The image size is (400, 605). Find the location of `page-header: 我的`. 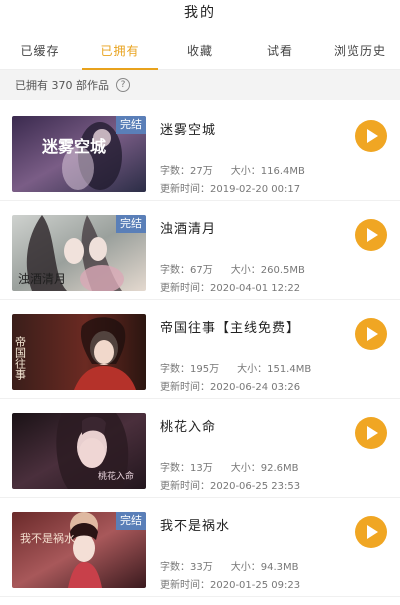

page-header: 我的 is located at coordinates (200, 16).